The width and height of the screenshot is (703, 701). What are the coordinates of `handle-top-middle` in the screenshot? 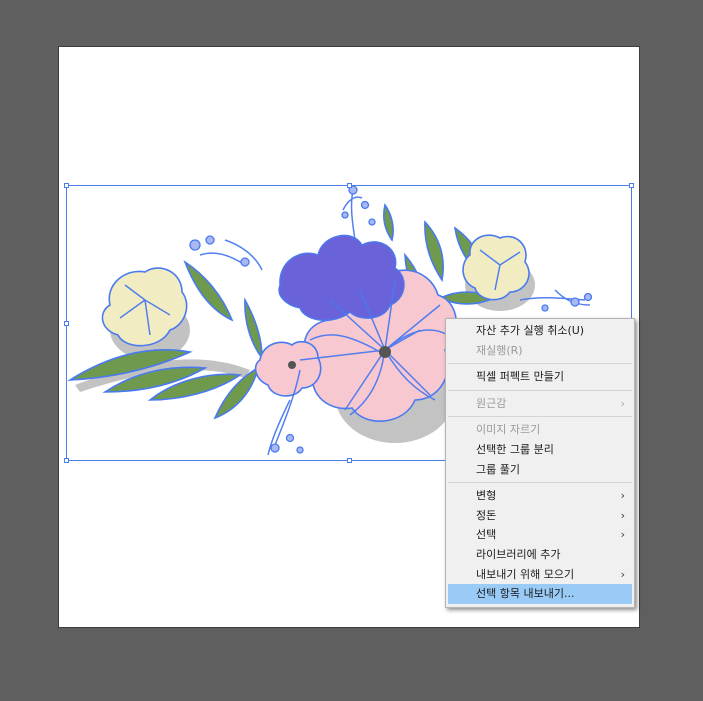 It's located at (349, 185).